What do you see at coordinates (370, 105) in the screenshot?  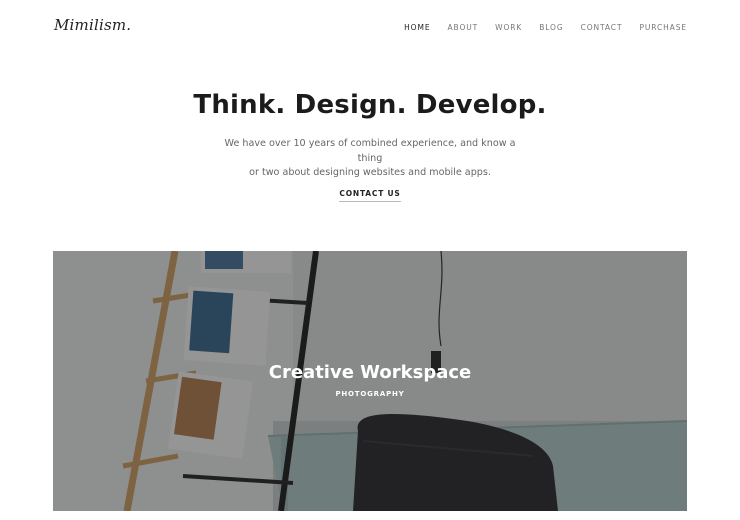 I see `hero-title: Think. Design. Develop.` at bounding box center [370, 105].